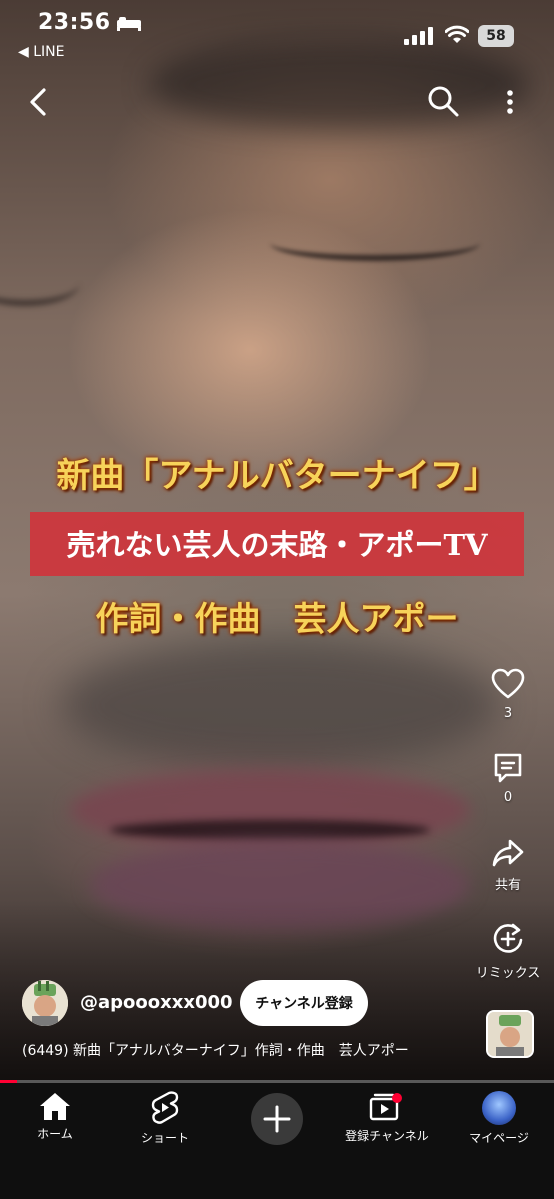  Describe the element at coordinates (55, 1134) in the screenshot. I see `nav-home-label: ホーム` at that location.